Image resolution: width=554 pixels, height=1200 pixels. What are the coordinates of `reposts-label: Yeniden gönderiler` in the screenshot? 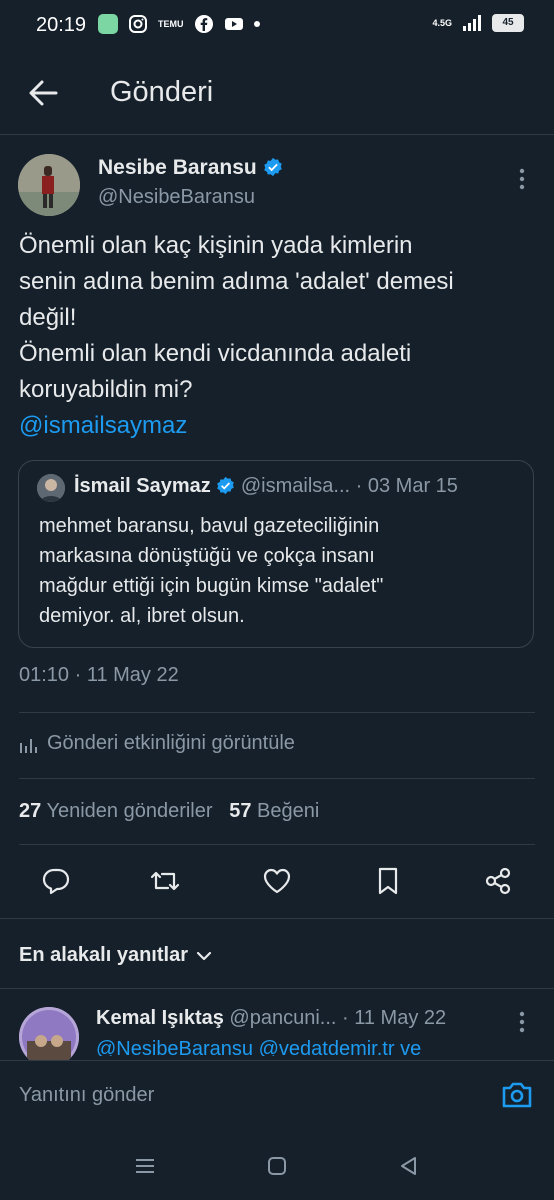 It's located at (129, 811).